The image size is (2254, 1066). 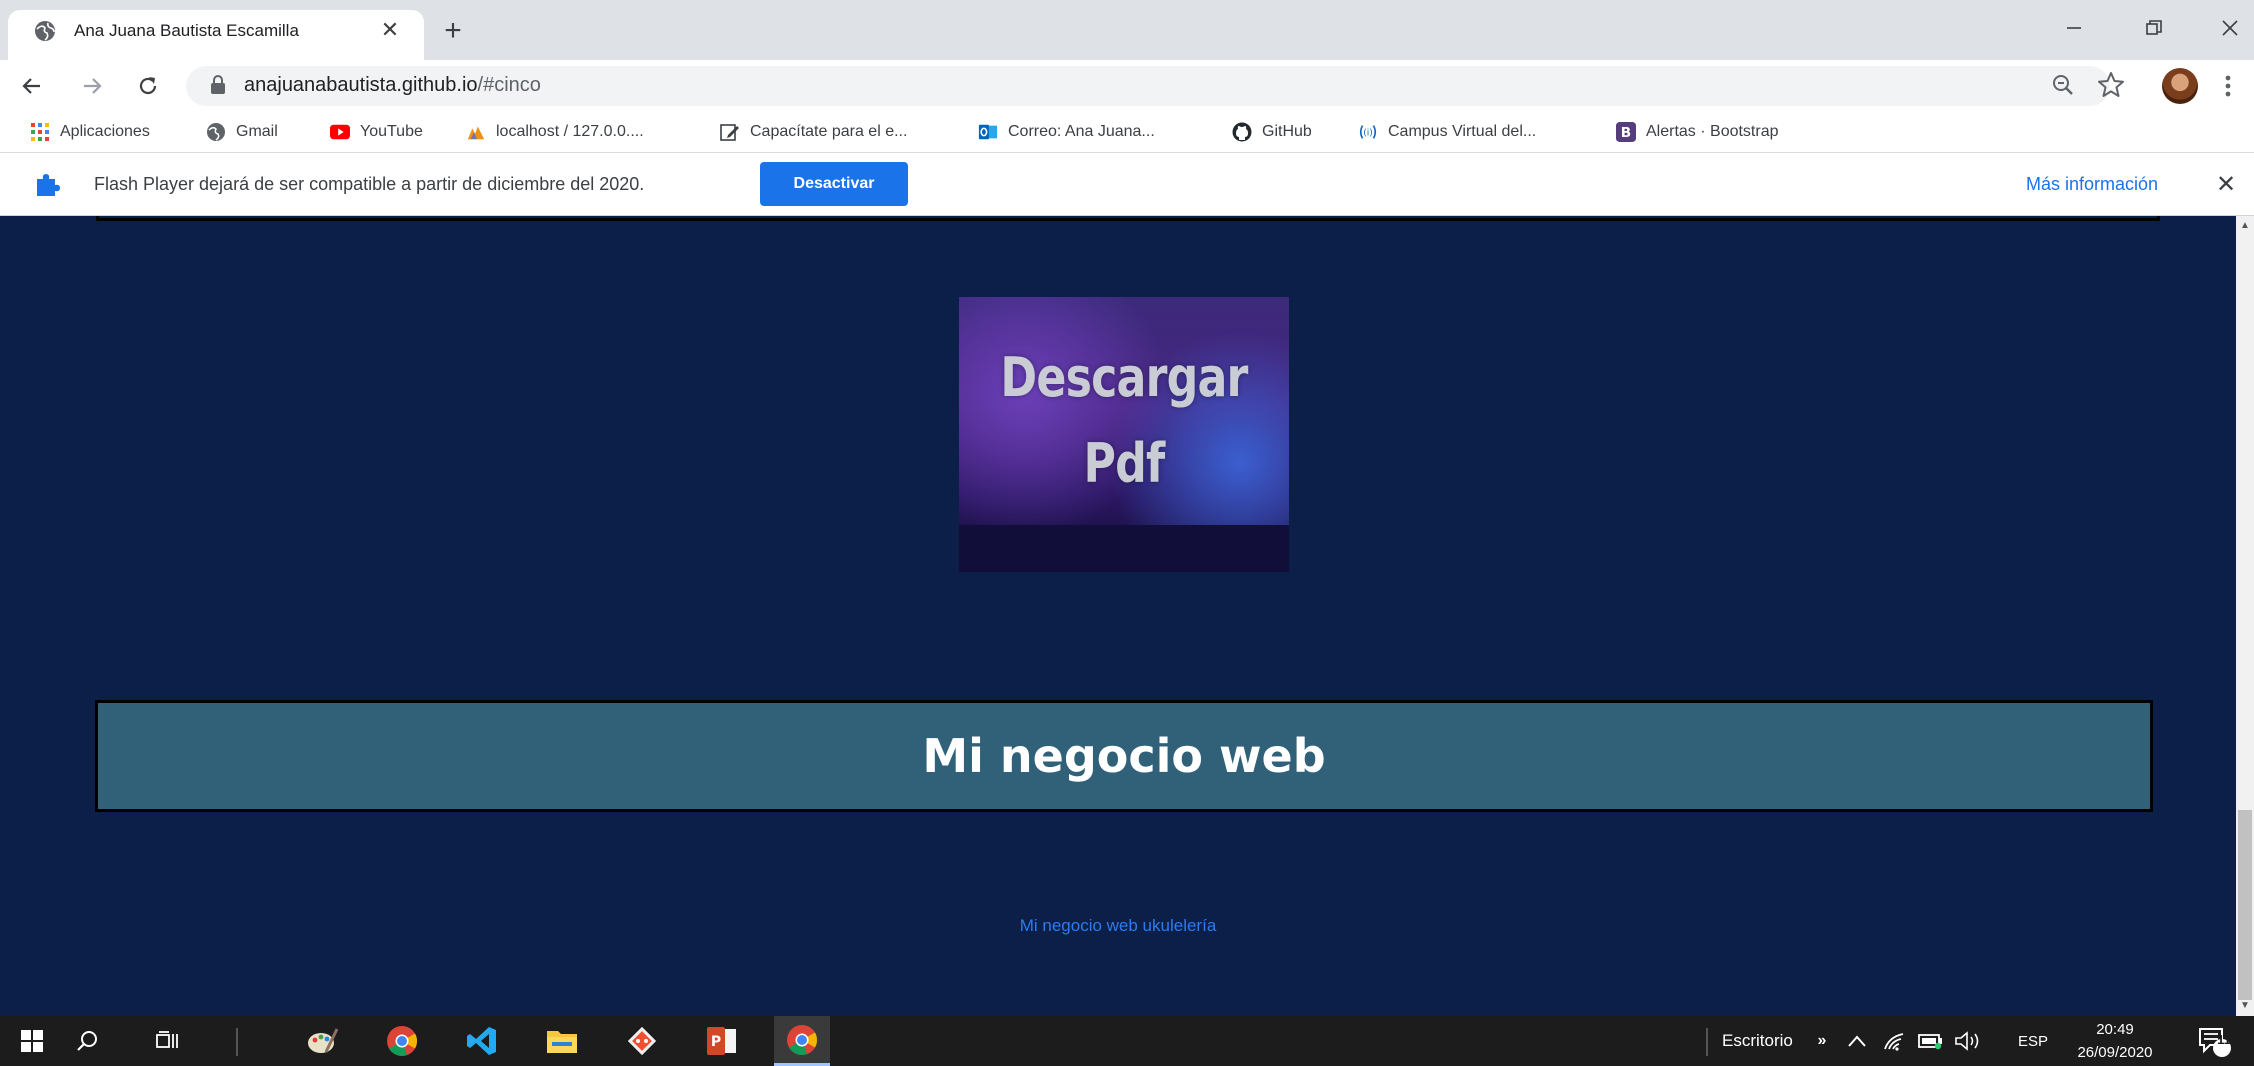 What do you see at coordinates (1287, 131) in the screenshot?
I see `bookmark-label: GitHub` at bounding box center [1287, 131].